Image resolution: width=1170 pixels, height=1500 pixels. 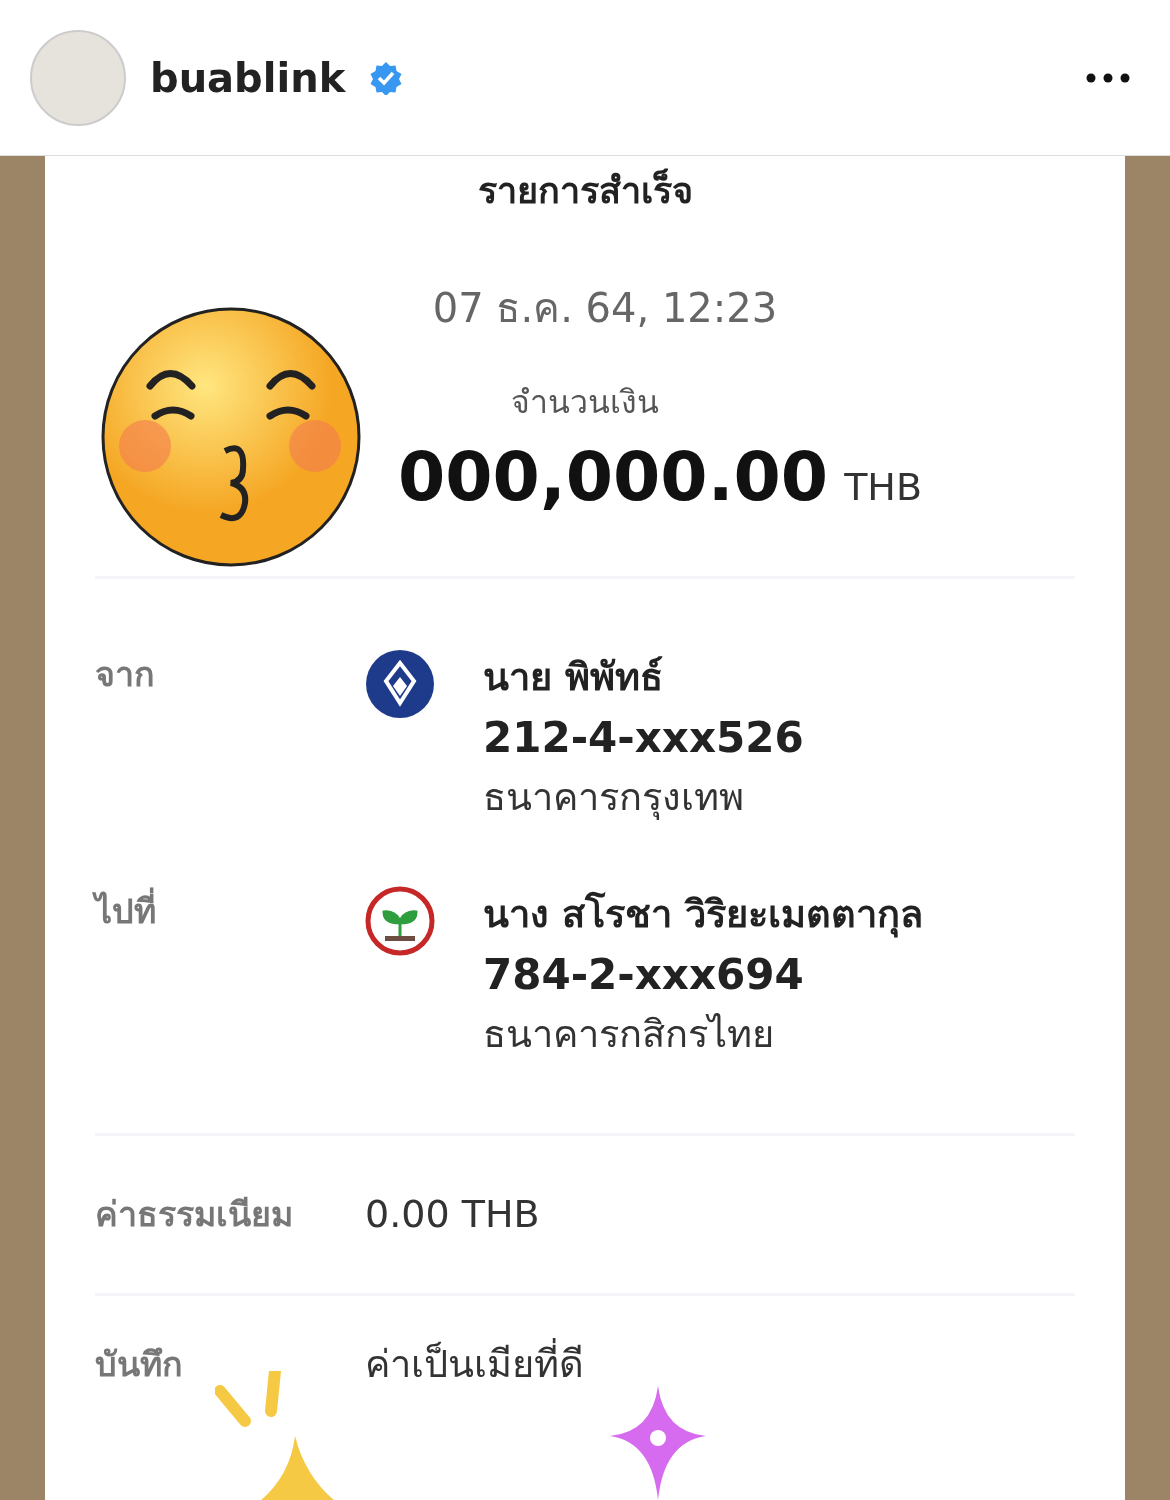 What do you see at coordinates (139, 1364) in the screenshot?
I see `memo-label: บันทึก` at bounding box center [139, 1364].